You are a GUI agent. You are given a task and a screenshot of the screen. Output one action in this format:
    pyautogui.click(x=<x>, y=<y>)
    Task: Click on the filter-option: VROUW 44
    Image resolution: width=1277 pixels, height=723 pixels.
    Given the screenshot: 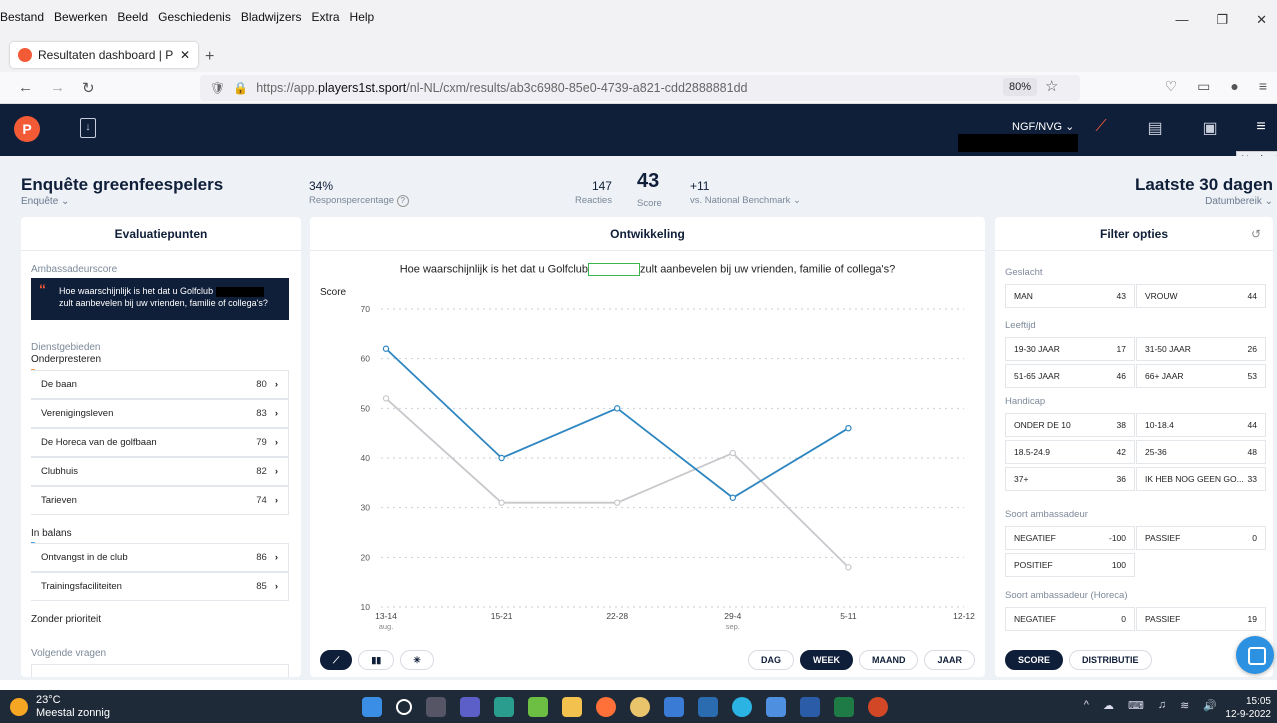 What is the action you would take?
    pyautogui.click(x=1201, y=296)
    